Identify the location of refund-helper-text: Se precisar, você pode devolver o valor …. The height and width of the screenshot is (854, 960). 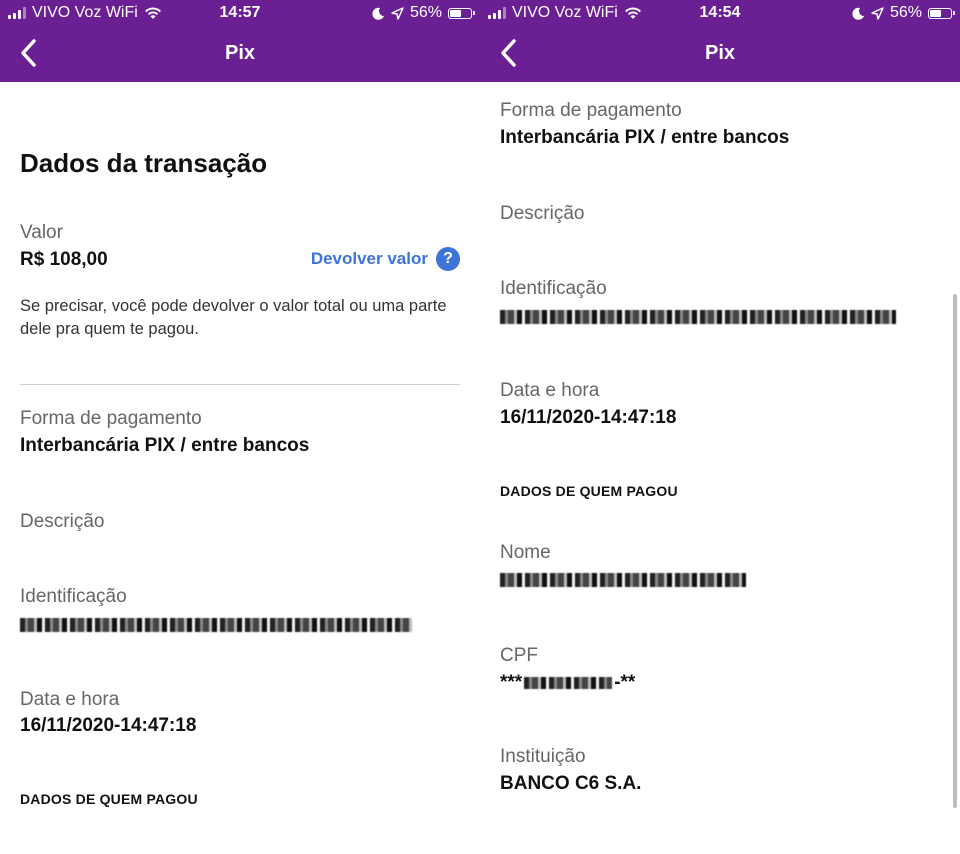
(233, 317).